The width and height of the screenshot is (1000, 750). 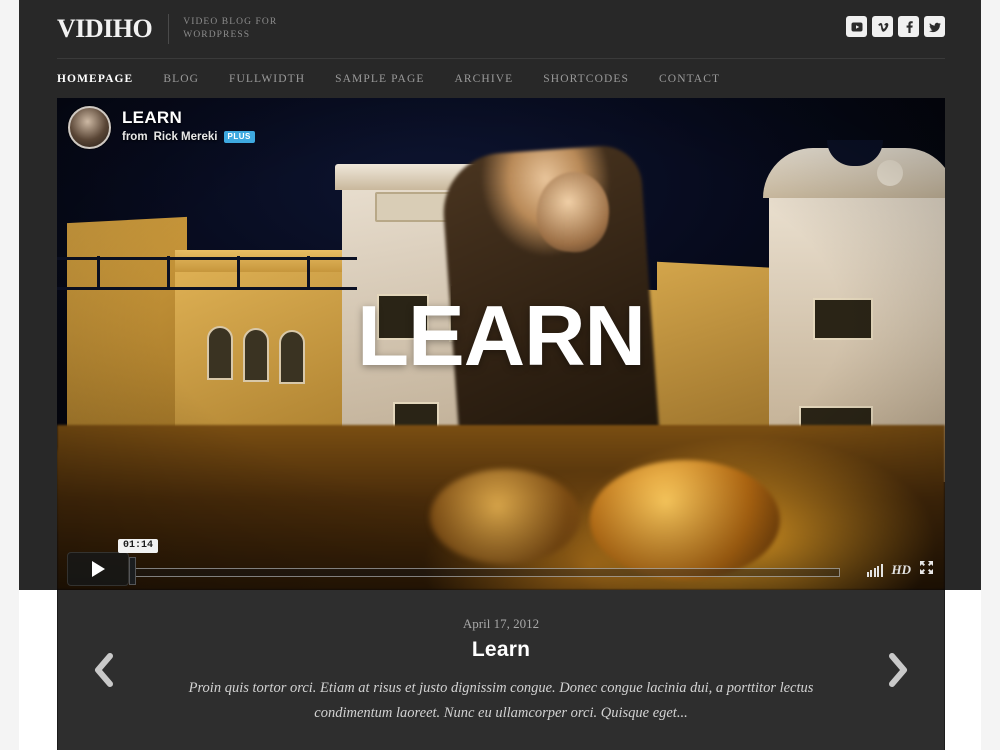 What do you see at coordinates (586, 79) in the screenshot?
I see `nav-item-shortcodes: SHORTCODES` at bounding box center [586, 79].